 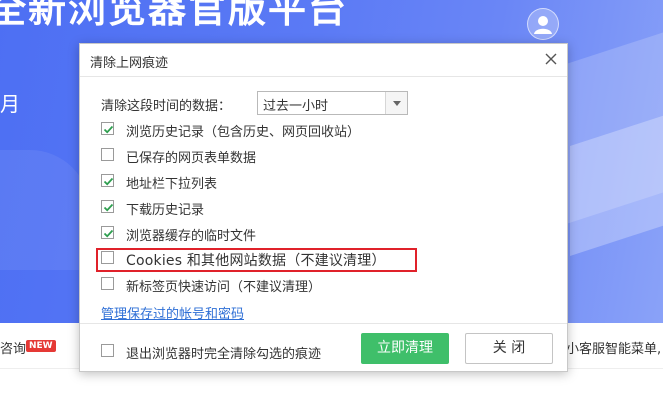 What do you see at coordinates (332, 103) in the screenshot?
I see `time-range-select: 过去一小时` at bounding box center [332, 103].